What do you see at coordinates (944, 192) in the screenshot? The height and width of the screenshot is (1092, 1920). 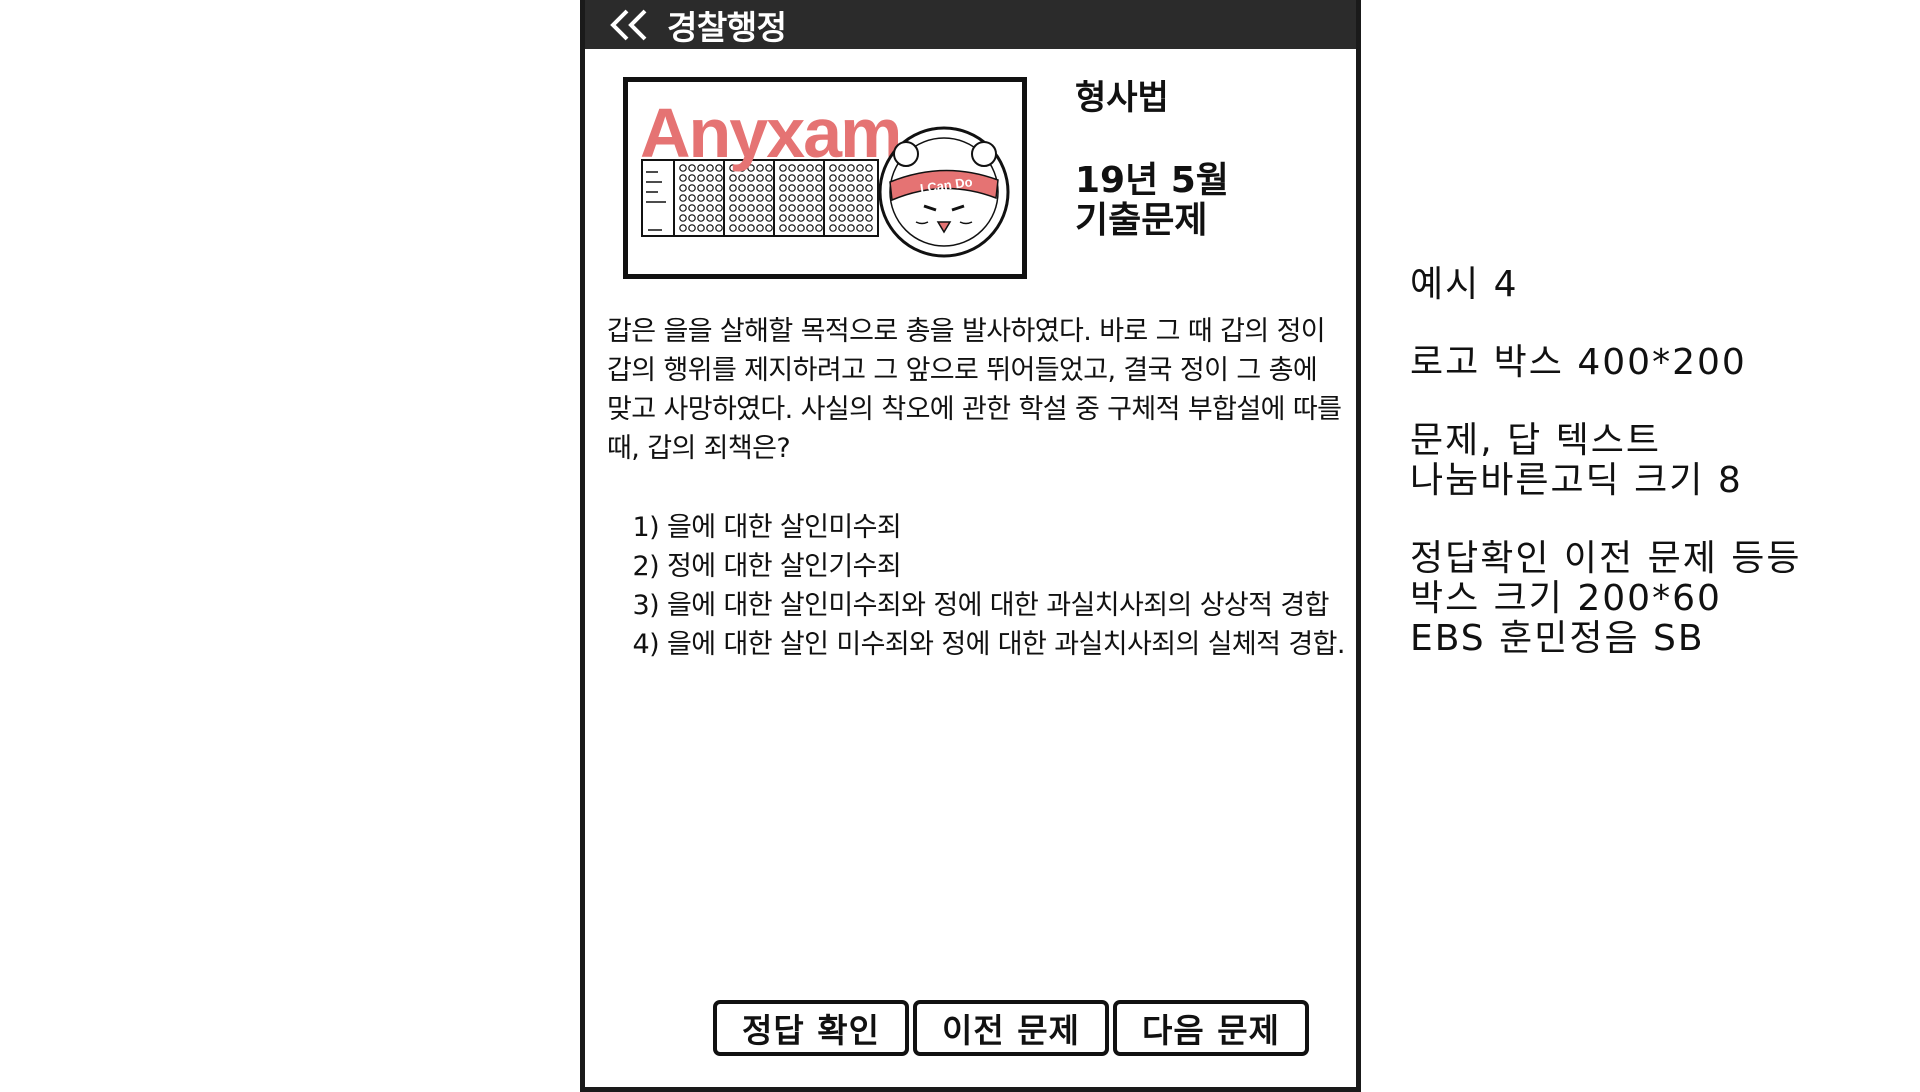 I see `mascot-badge: I Can Do` at bounding box center [944, 192].